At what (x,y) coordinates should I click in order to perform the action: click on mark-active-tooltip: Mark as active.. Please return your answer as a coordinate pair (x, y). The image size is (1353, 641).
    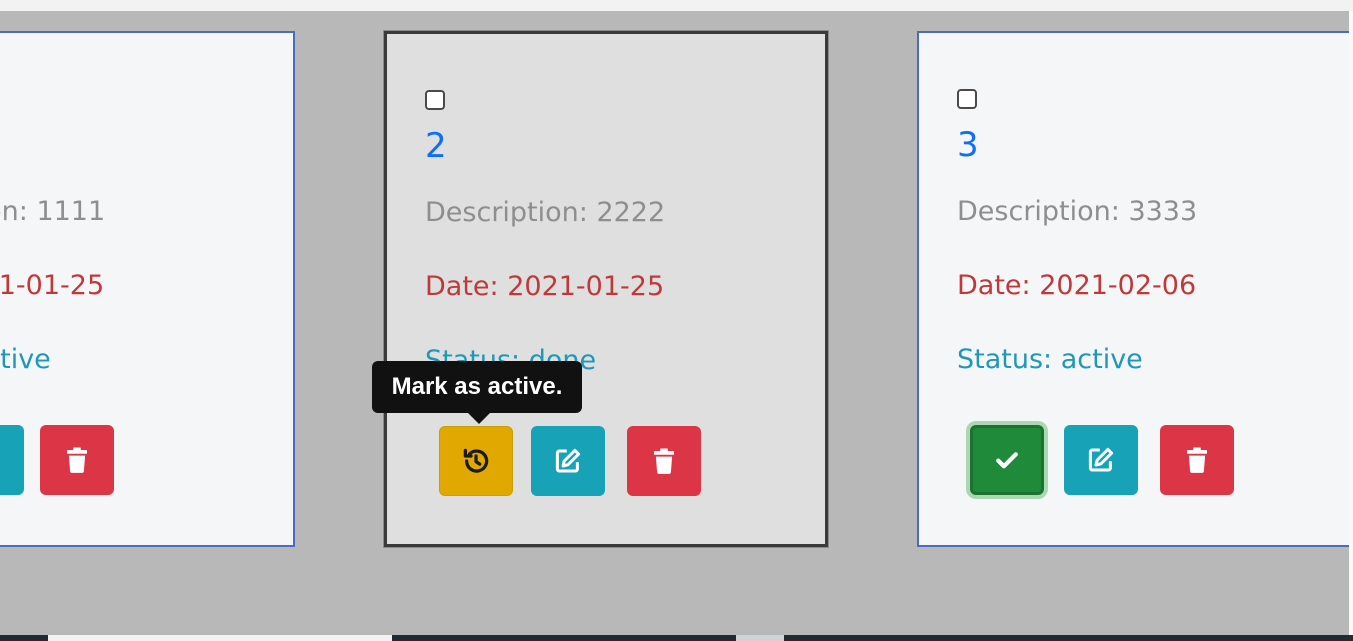
    Looking at the image, I should click on (477, 392).